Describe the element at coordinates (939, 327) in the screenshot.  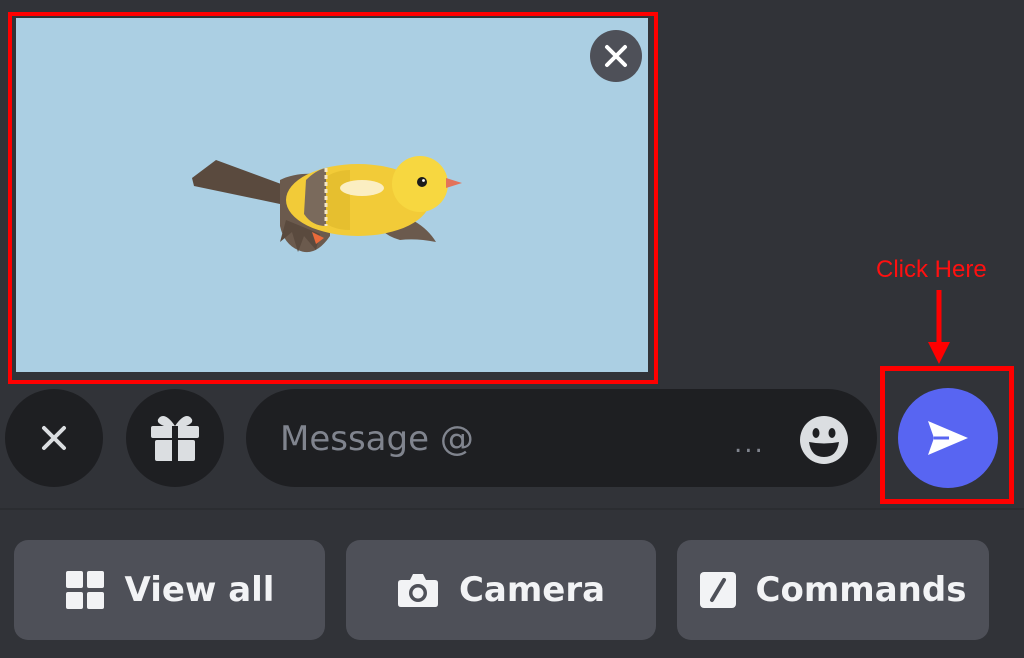
I see `arrow-down-icon` at that location.